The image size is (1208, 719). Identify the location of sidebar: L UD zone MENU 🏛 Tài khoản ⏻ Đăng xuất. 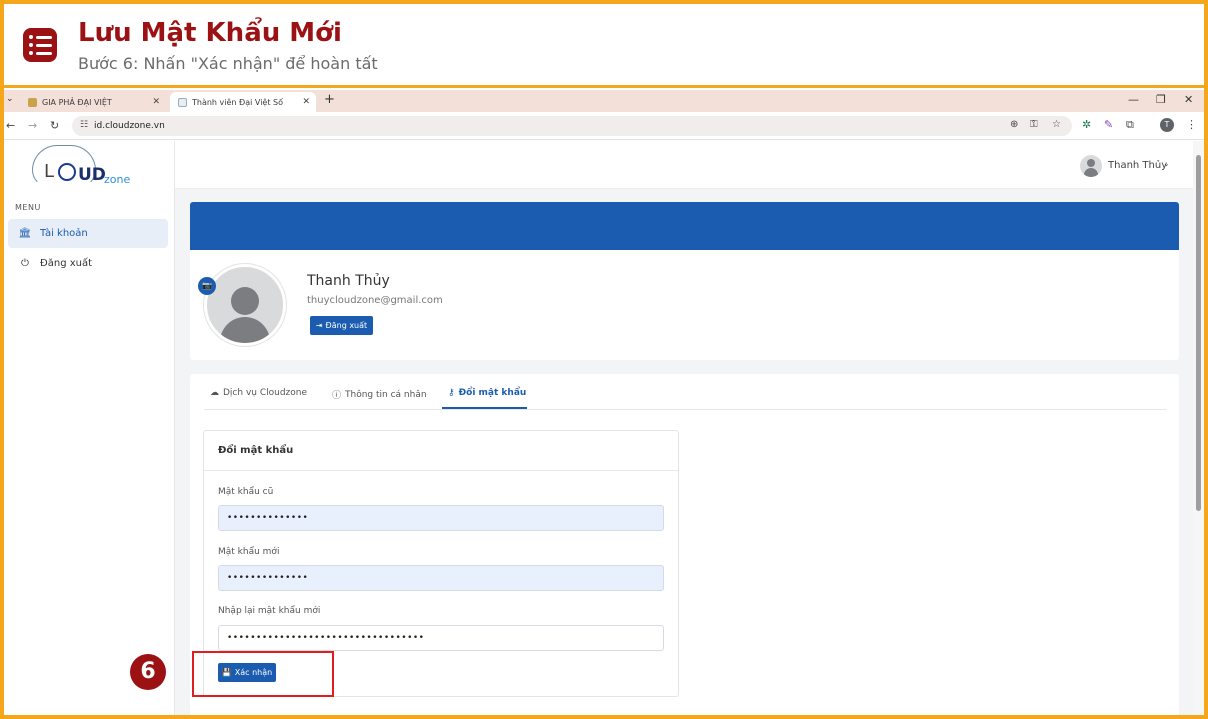
(89, 428).